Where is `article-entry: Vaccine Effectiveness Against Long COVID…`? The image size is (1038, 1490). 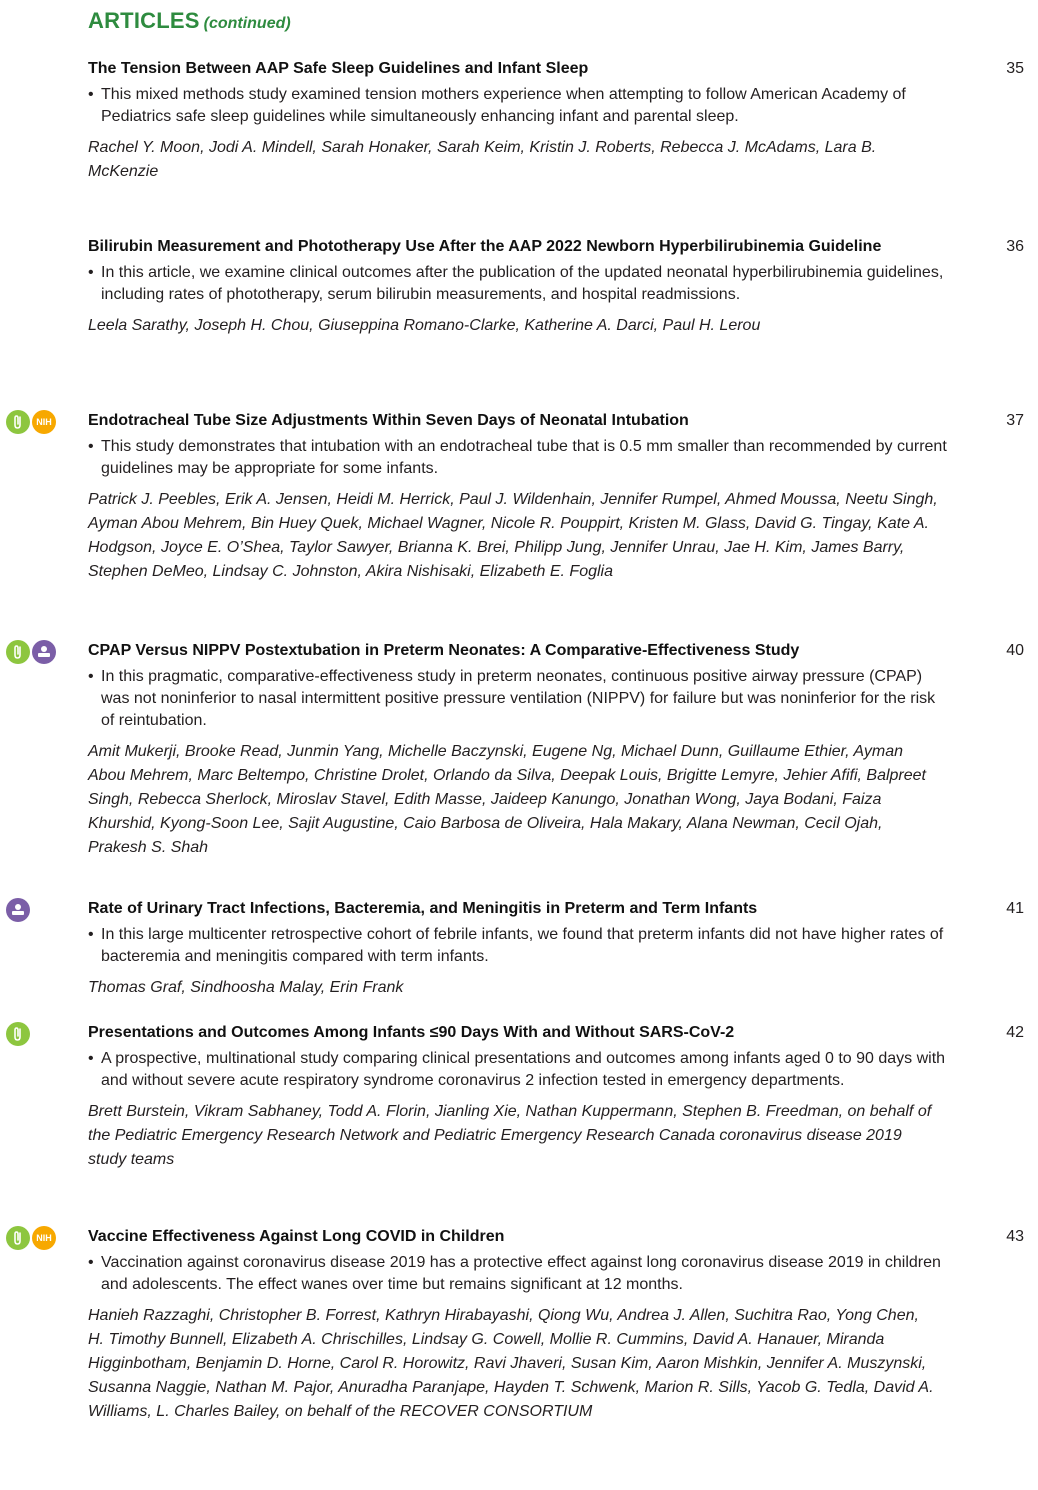 article-entry: Vaccine Effectiveness Against Long COVID… is located at coordinates (558, 1325).